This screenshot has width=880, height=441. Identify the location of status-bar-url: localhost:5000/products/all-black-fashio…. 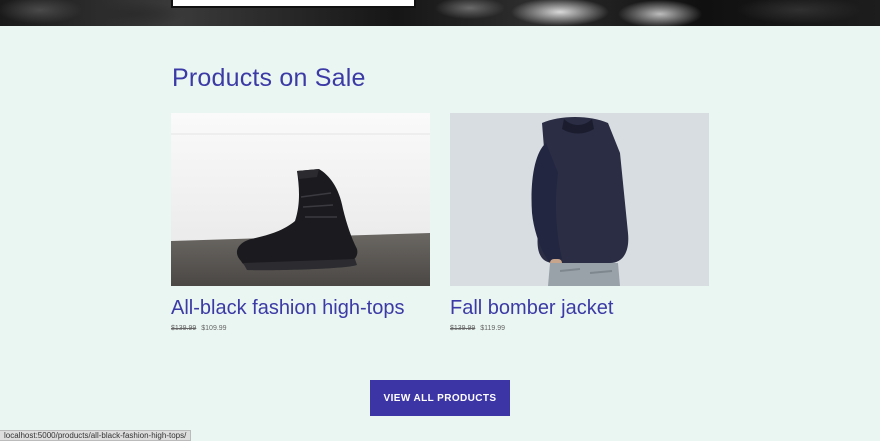
(96, 435).